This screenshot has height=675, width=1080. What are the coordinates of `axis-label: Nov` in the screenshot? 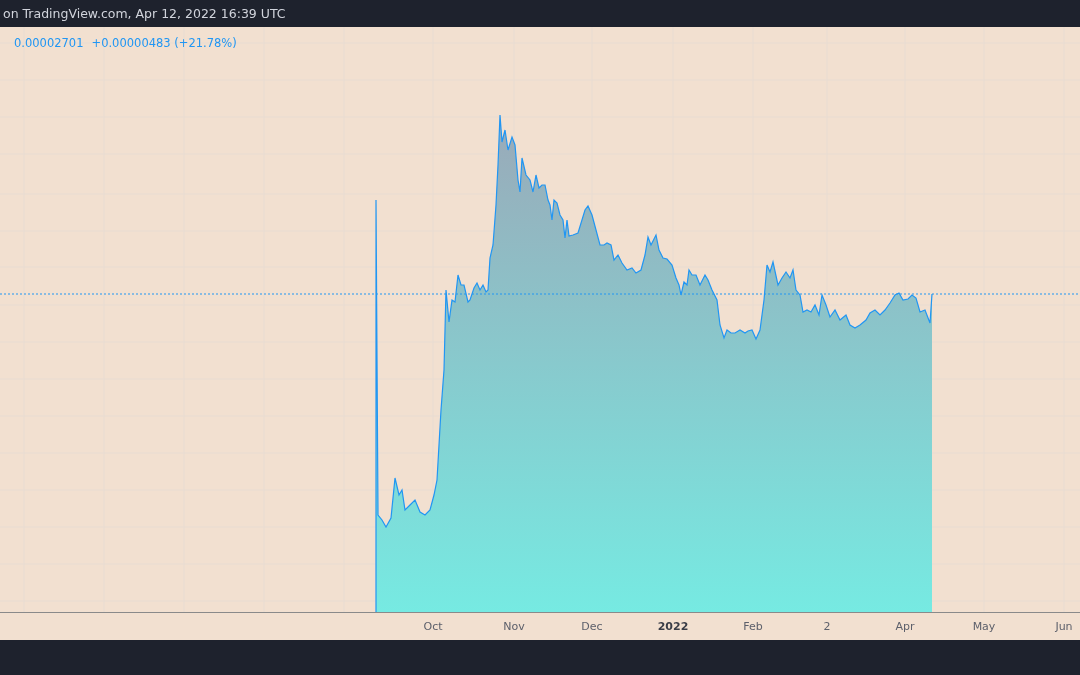 It's located at (514, 626).